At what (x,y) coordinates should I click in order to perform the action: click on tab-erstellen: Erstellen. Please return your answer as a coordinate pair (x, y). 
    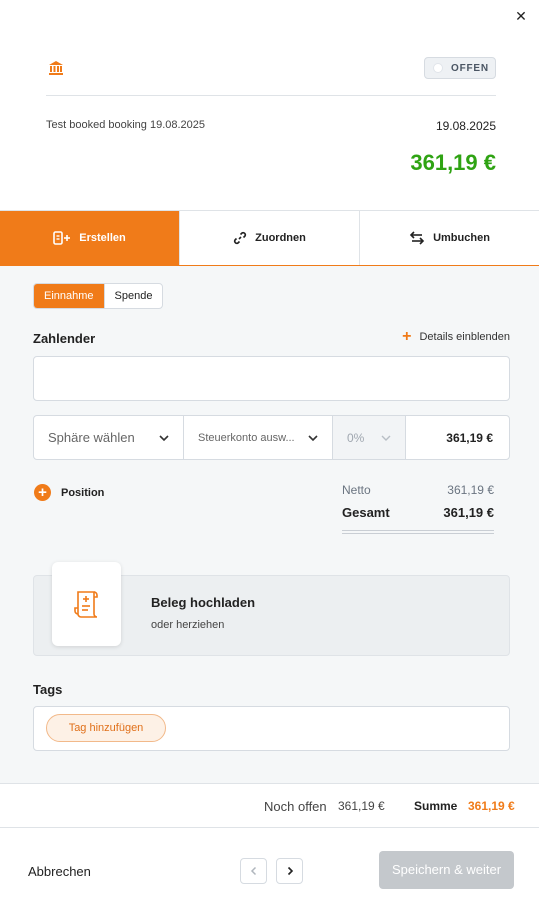
    Looking at the image, I should click on (90, 242).